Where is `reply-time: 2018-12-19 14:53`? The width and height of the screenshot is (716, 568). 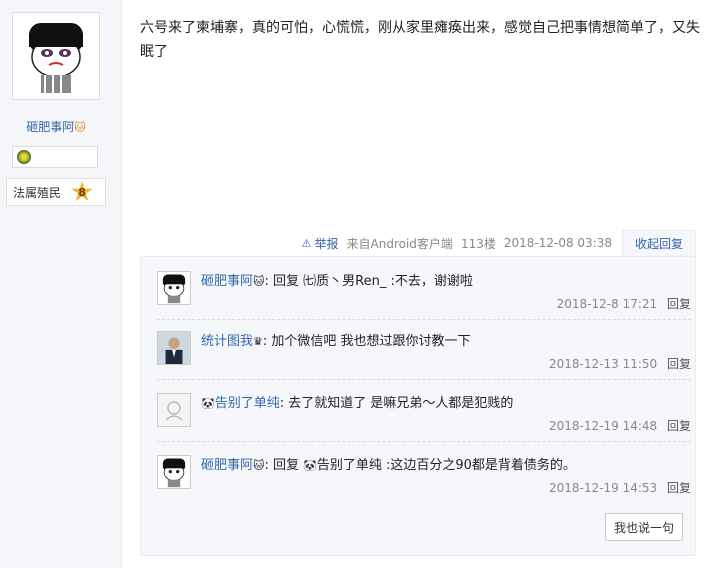 reply-time: 2018-12-19 14:53 is located at coordinates (603, 488).